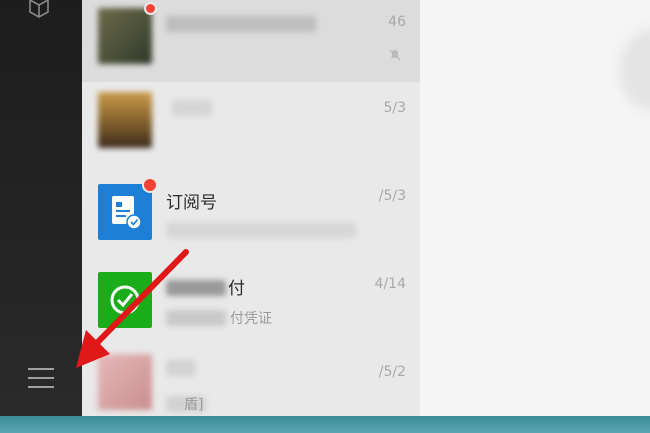 This screenshot has height=433, width=650. What do you see at coordinates (125, 212) in the screenshot?
I see `subscription-icon` at bounding box center [125, 212].